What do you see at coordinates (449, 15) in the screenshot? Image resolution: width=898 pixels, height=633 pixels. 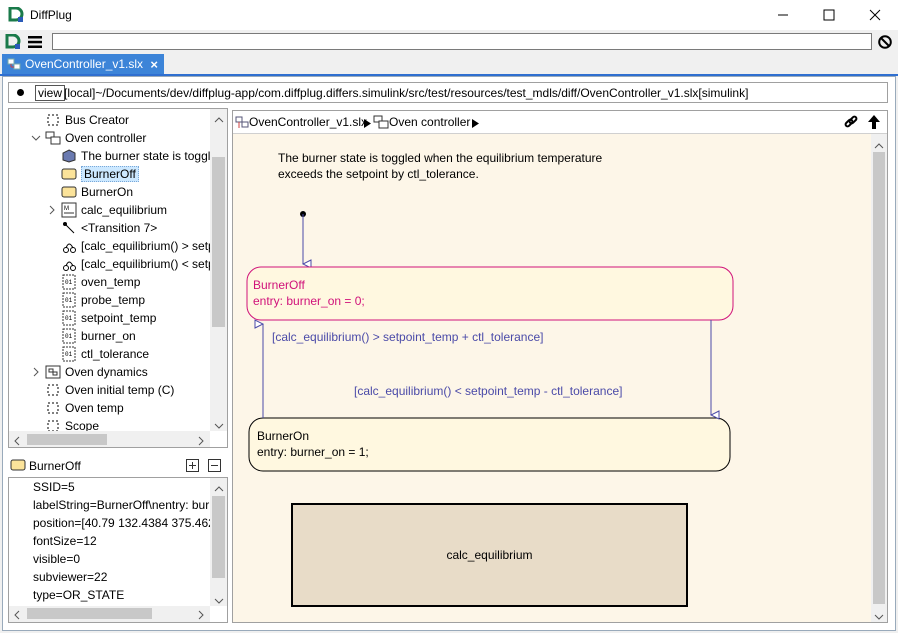 I see `title-bar: DiffPlug` at bounding box center [449, 15].